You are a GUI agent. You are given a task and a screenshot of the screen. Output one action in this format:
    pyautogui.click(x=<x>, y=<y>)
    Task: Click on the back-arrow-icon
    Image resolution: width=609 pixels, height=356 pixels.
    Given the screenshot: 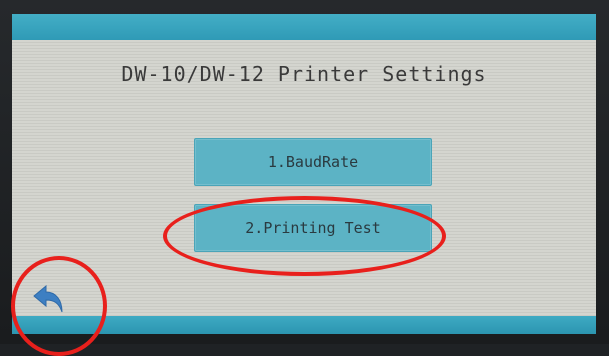 What is the action you would take?
    pyautogui.click(x=48, y=298)
    